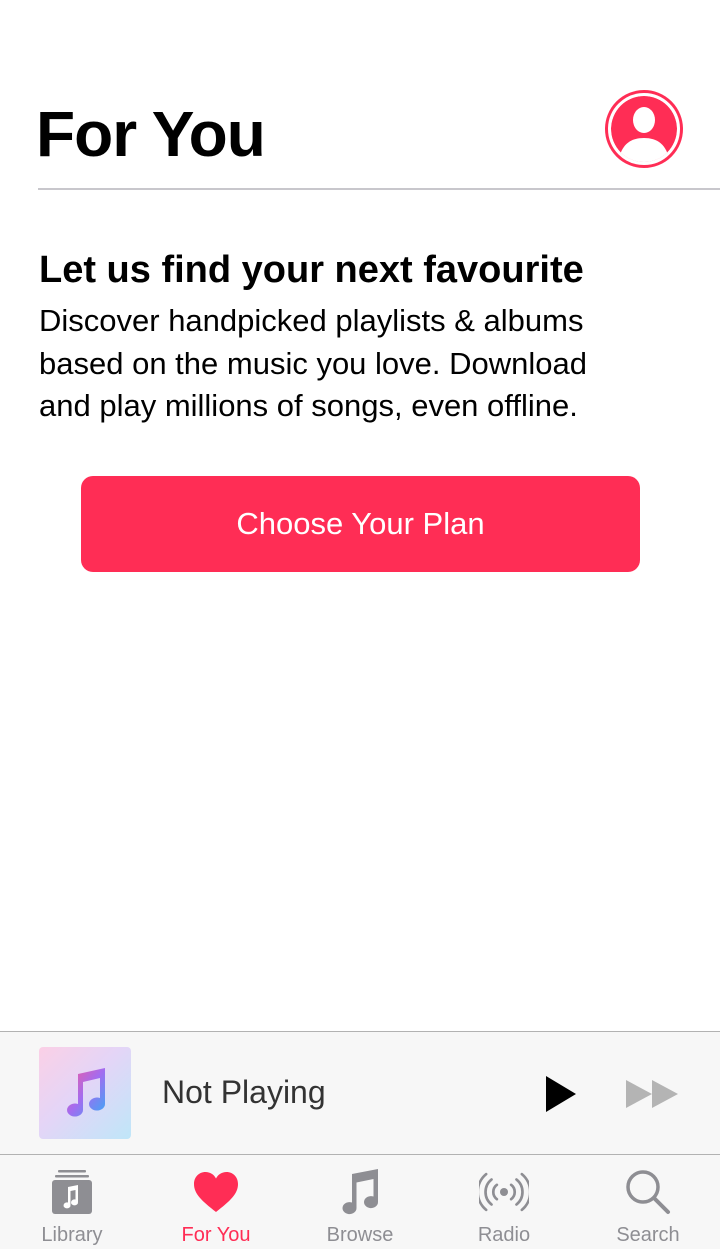  I want to click on tab-bar: Library For You Browse Radio Search, so click(360, 1201).